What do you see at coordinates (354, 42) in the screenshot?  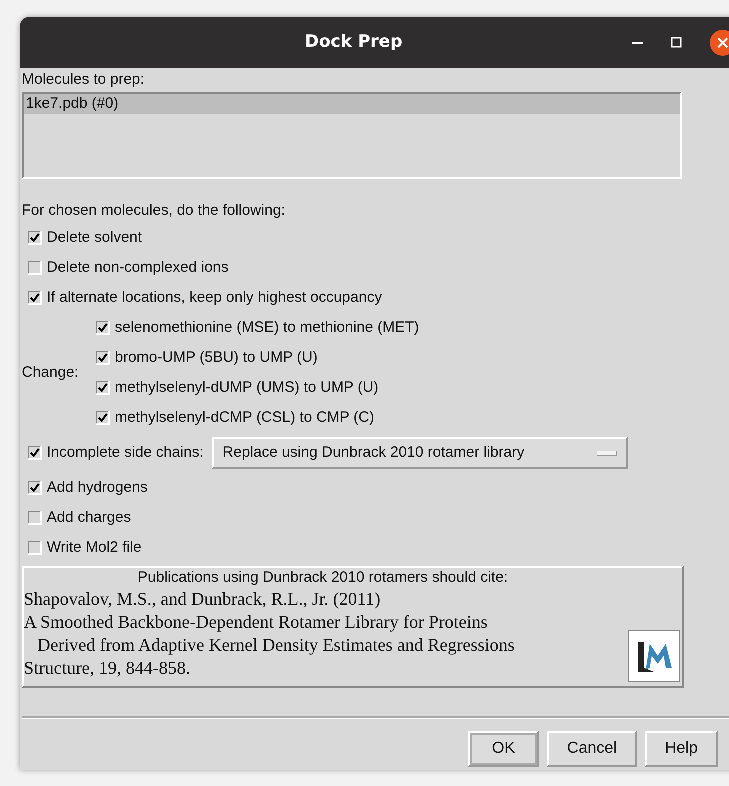 I see `window-title: Dock Prep` at bounding box center [354, 42].